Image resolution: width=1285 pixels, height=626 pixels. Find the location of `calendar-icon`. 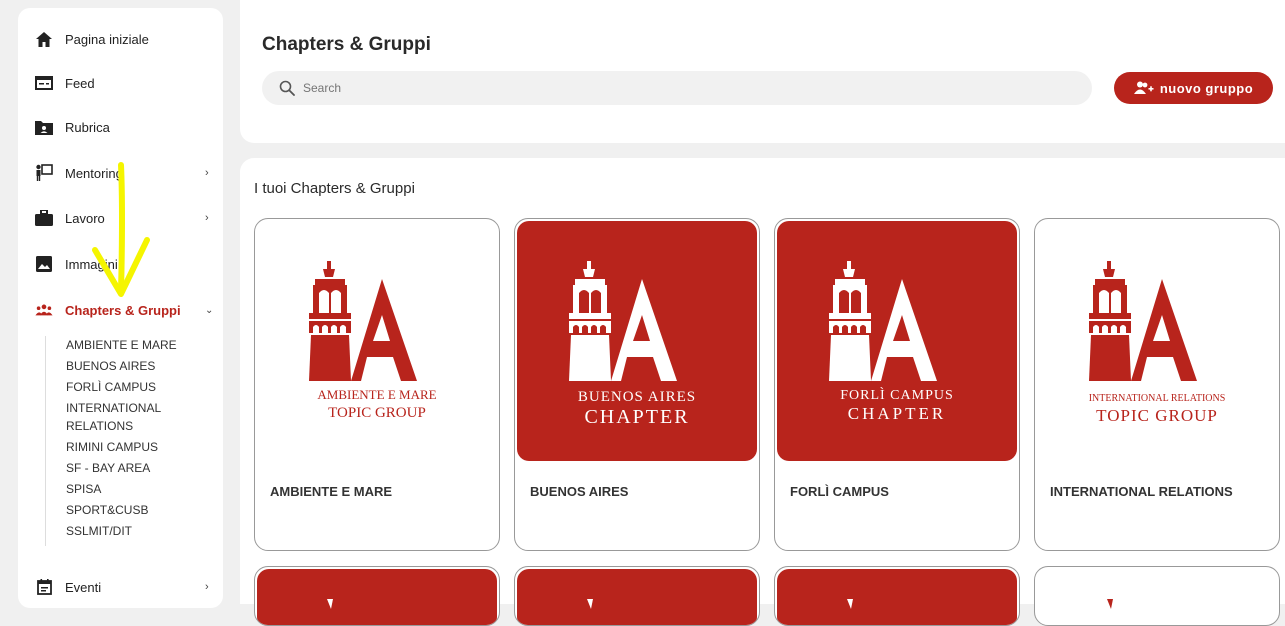

calendar-icon is located at coordinates (44, 587).